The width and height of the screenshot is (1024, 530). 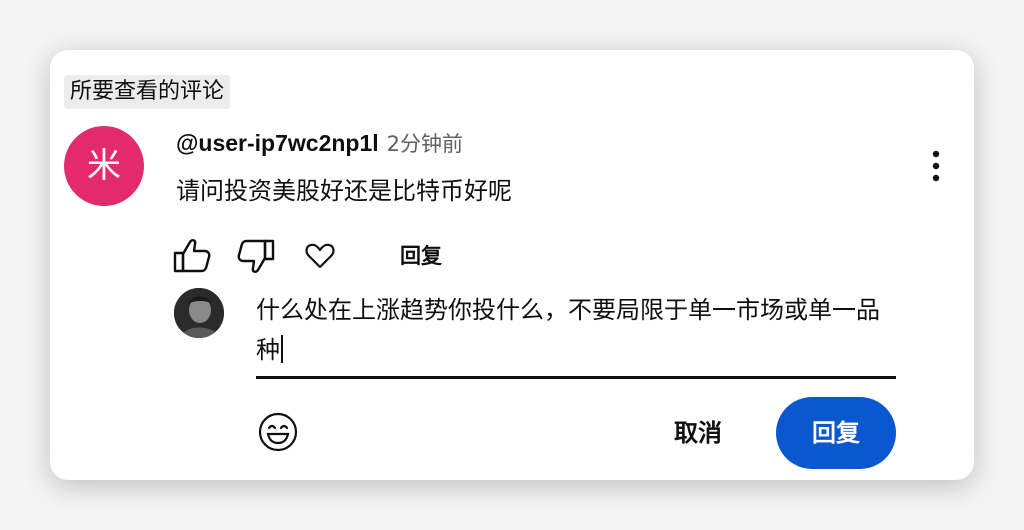 I want to click on thumbs-up-icon, so click(x=192, y=256).